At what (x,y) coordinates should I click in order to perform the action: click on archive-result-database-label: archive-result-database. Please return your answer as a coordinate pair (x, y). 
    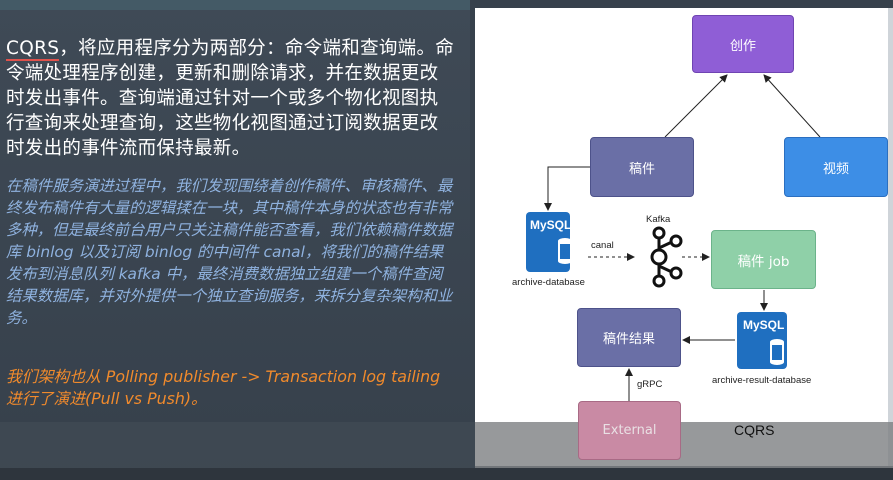
    Looking at the image, I should click on (762, 380).